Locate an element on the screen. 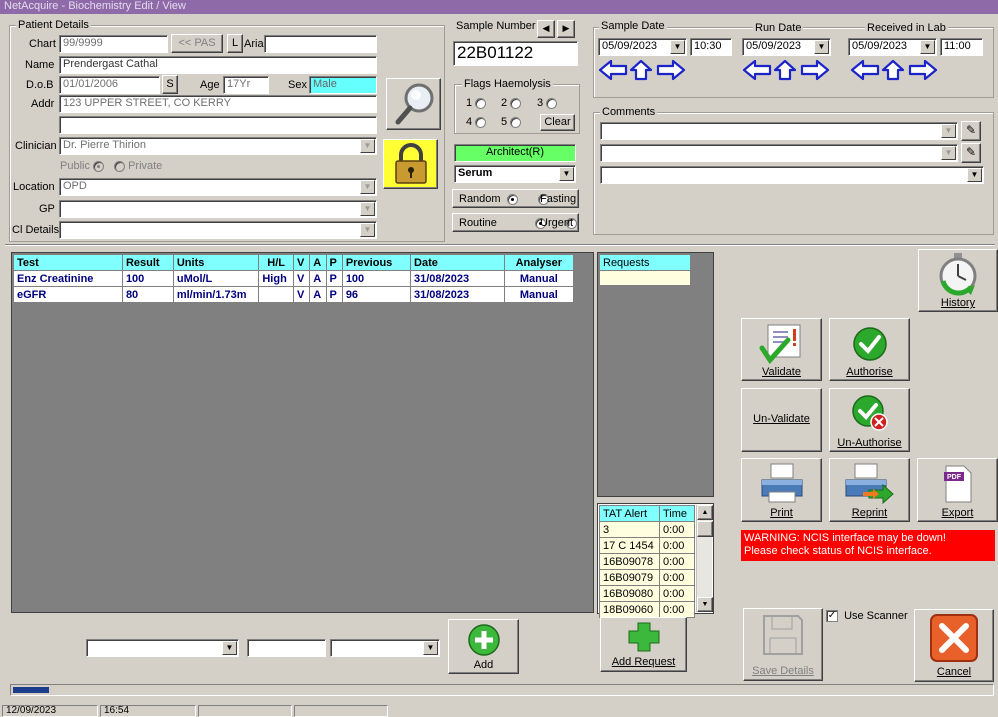 This screenshot has width=998, height=717. flag-1: 1 is located at coordinates (476, 103).